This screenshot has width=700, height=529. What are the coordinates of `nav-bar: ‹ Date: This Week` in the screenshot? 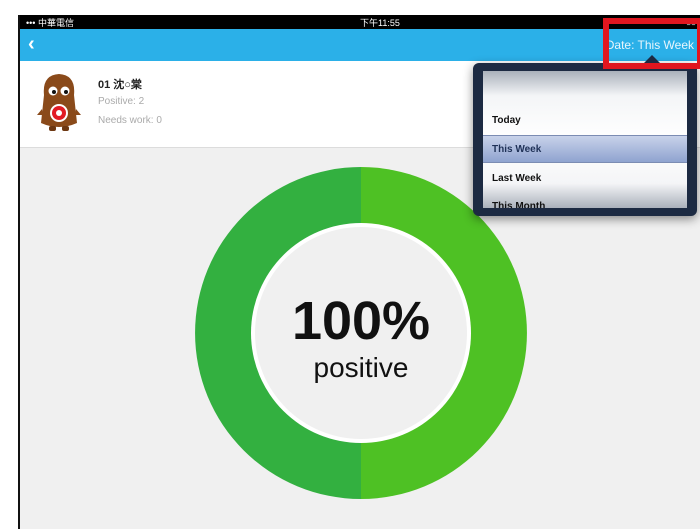 It's located at (360, 45).